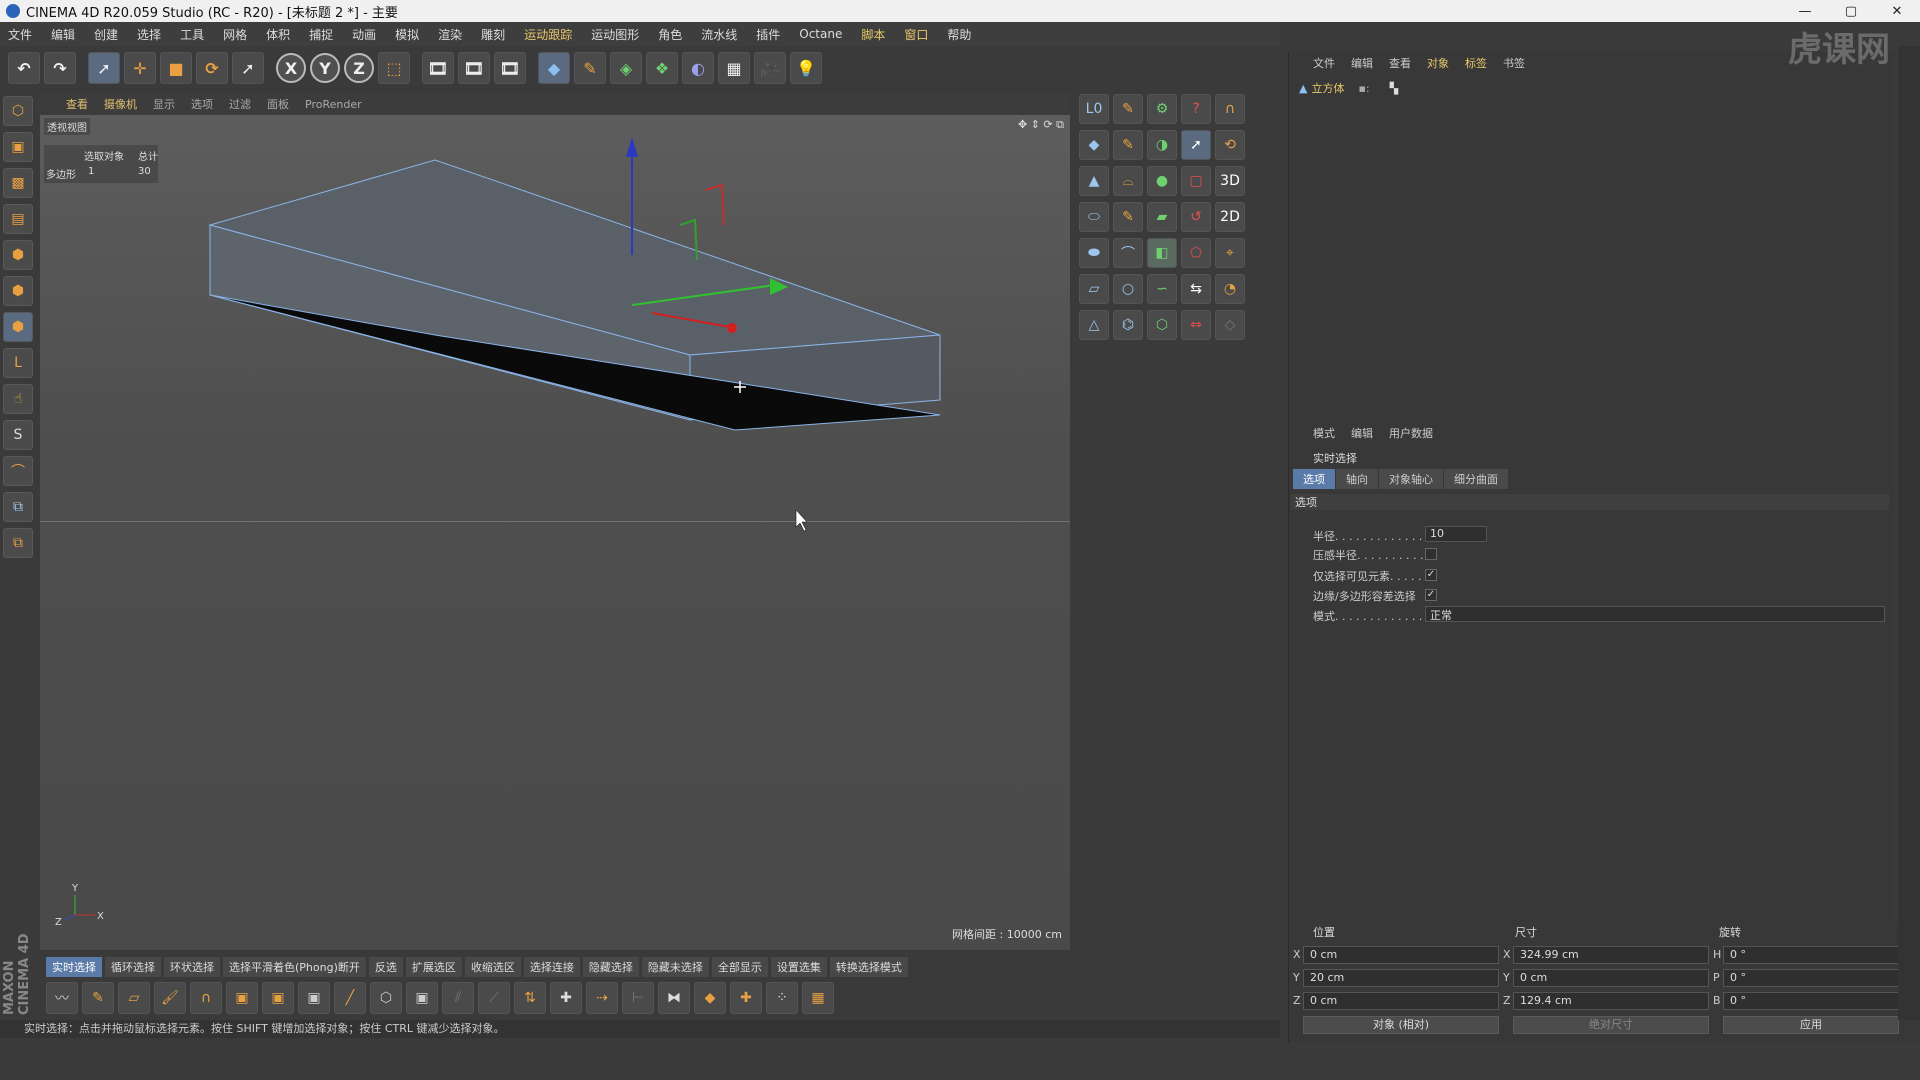 Image resolution: width=1920 pixels, height=1080 pixels. What do you see at coordinates (873, 34) in the screenshot?
I see `menu-script: 脚本` at bounding box center [873, 34].